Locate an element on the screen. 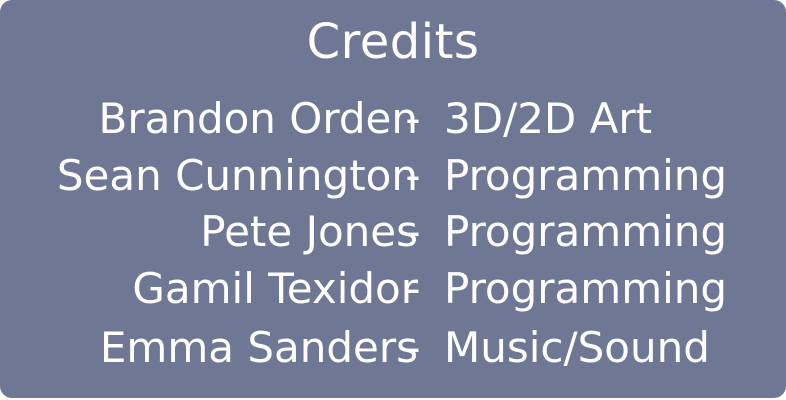  credit-name: Sean Cunnington is located at coordinates (237, 175).